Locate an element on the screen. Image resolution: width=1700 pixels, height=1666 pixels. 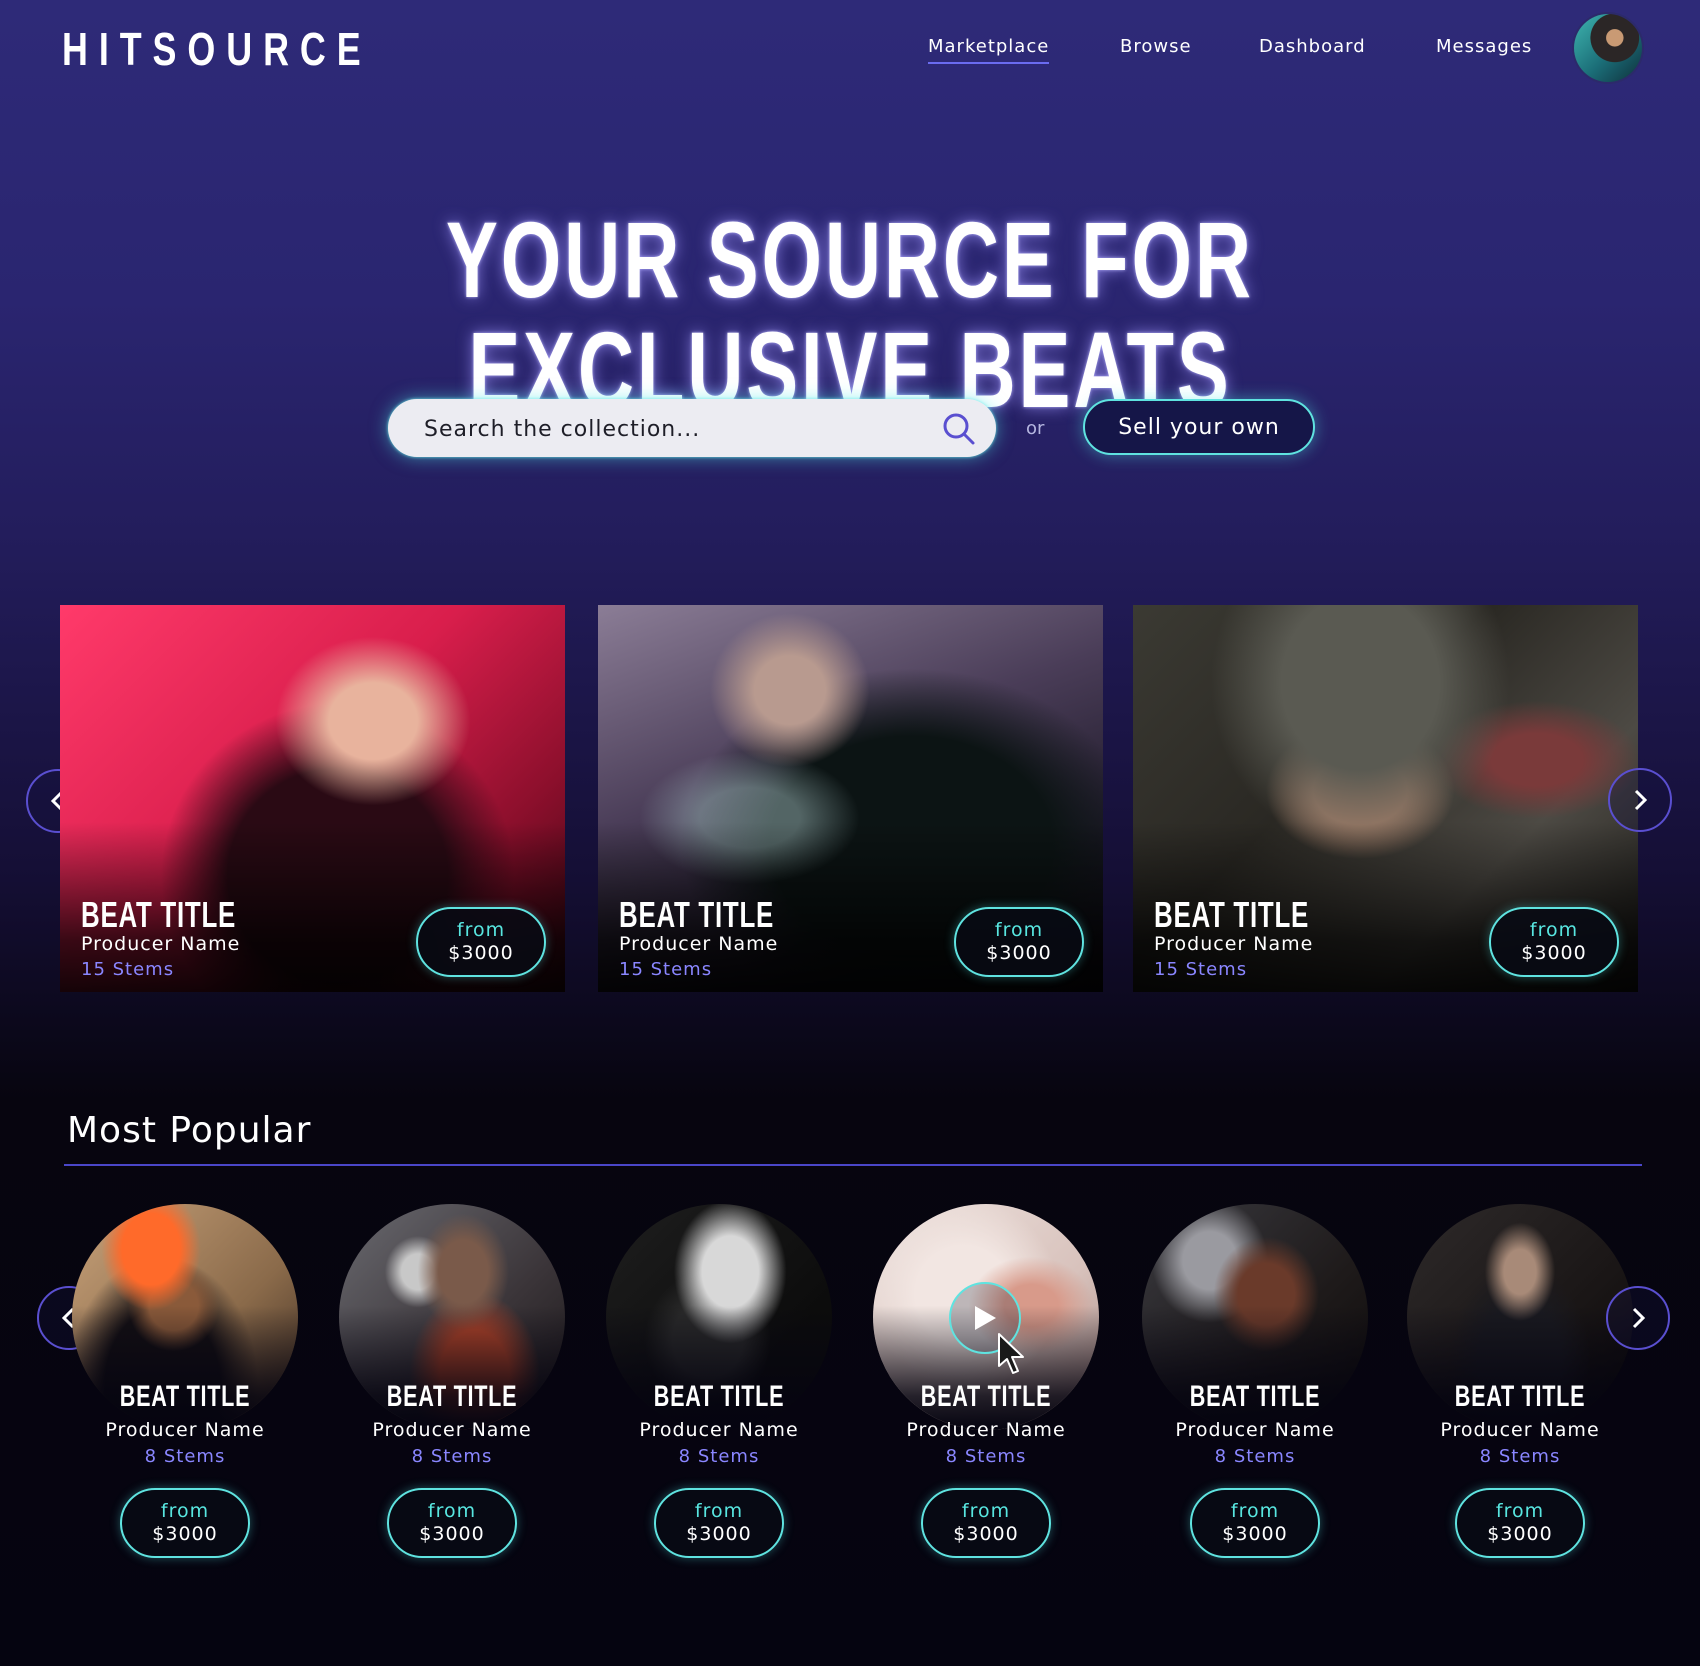
user-avatar is located at coordinates (1608, 48).